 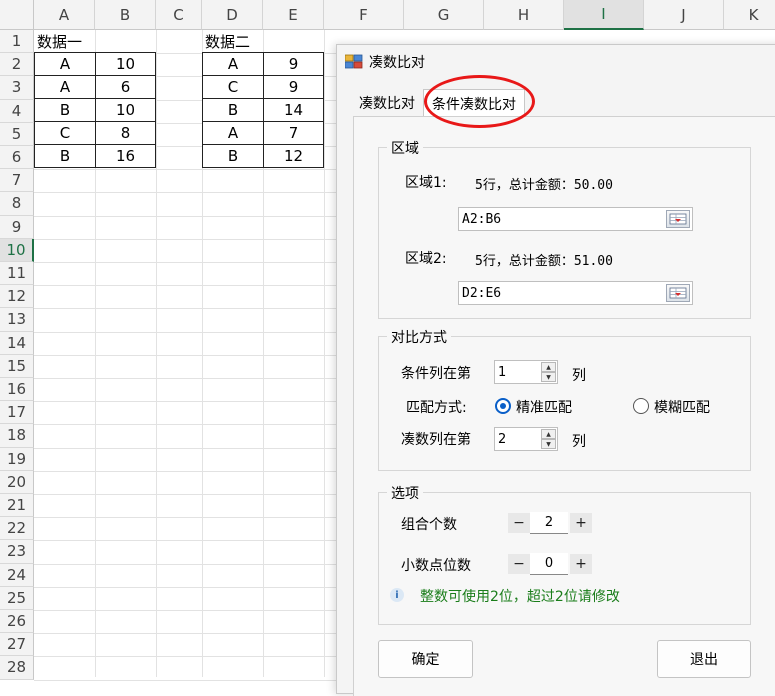 I want to click on info-message: 整数可使用2位，超过2位请修改, so click(x=520, y=597).